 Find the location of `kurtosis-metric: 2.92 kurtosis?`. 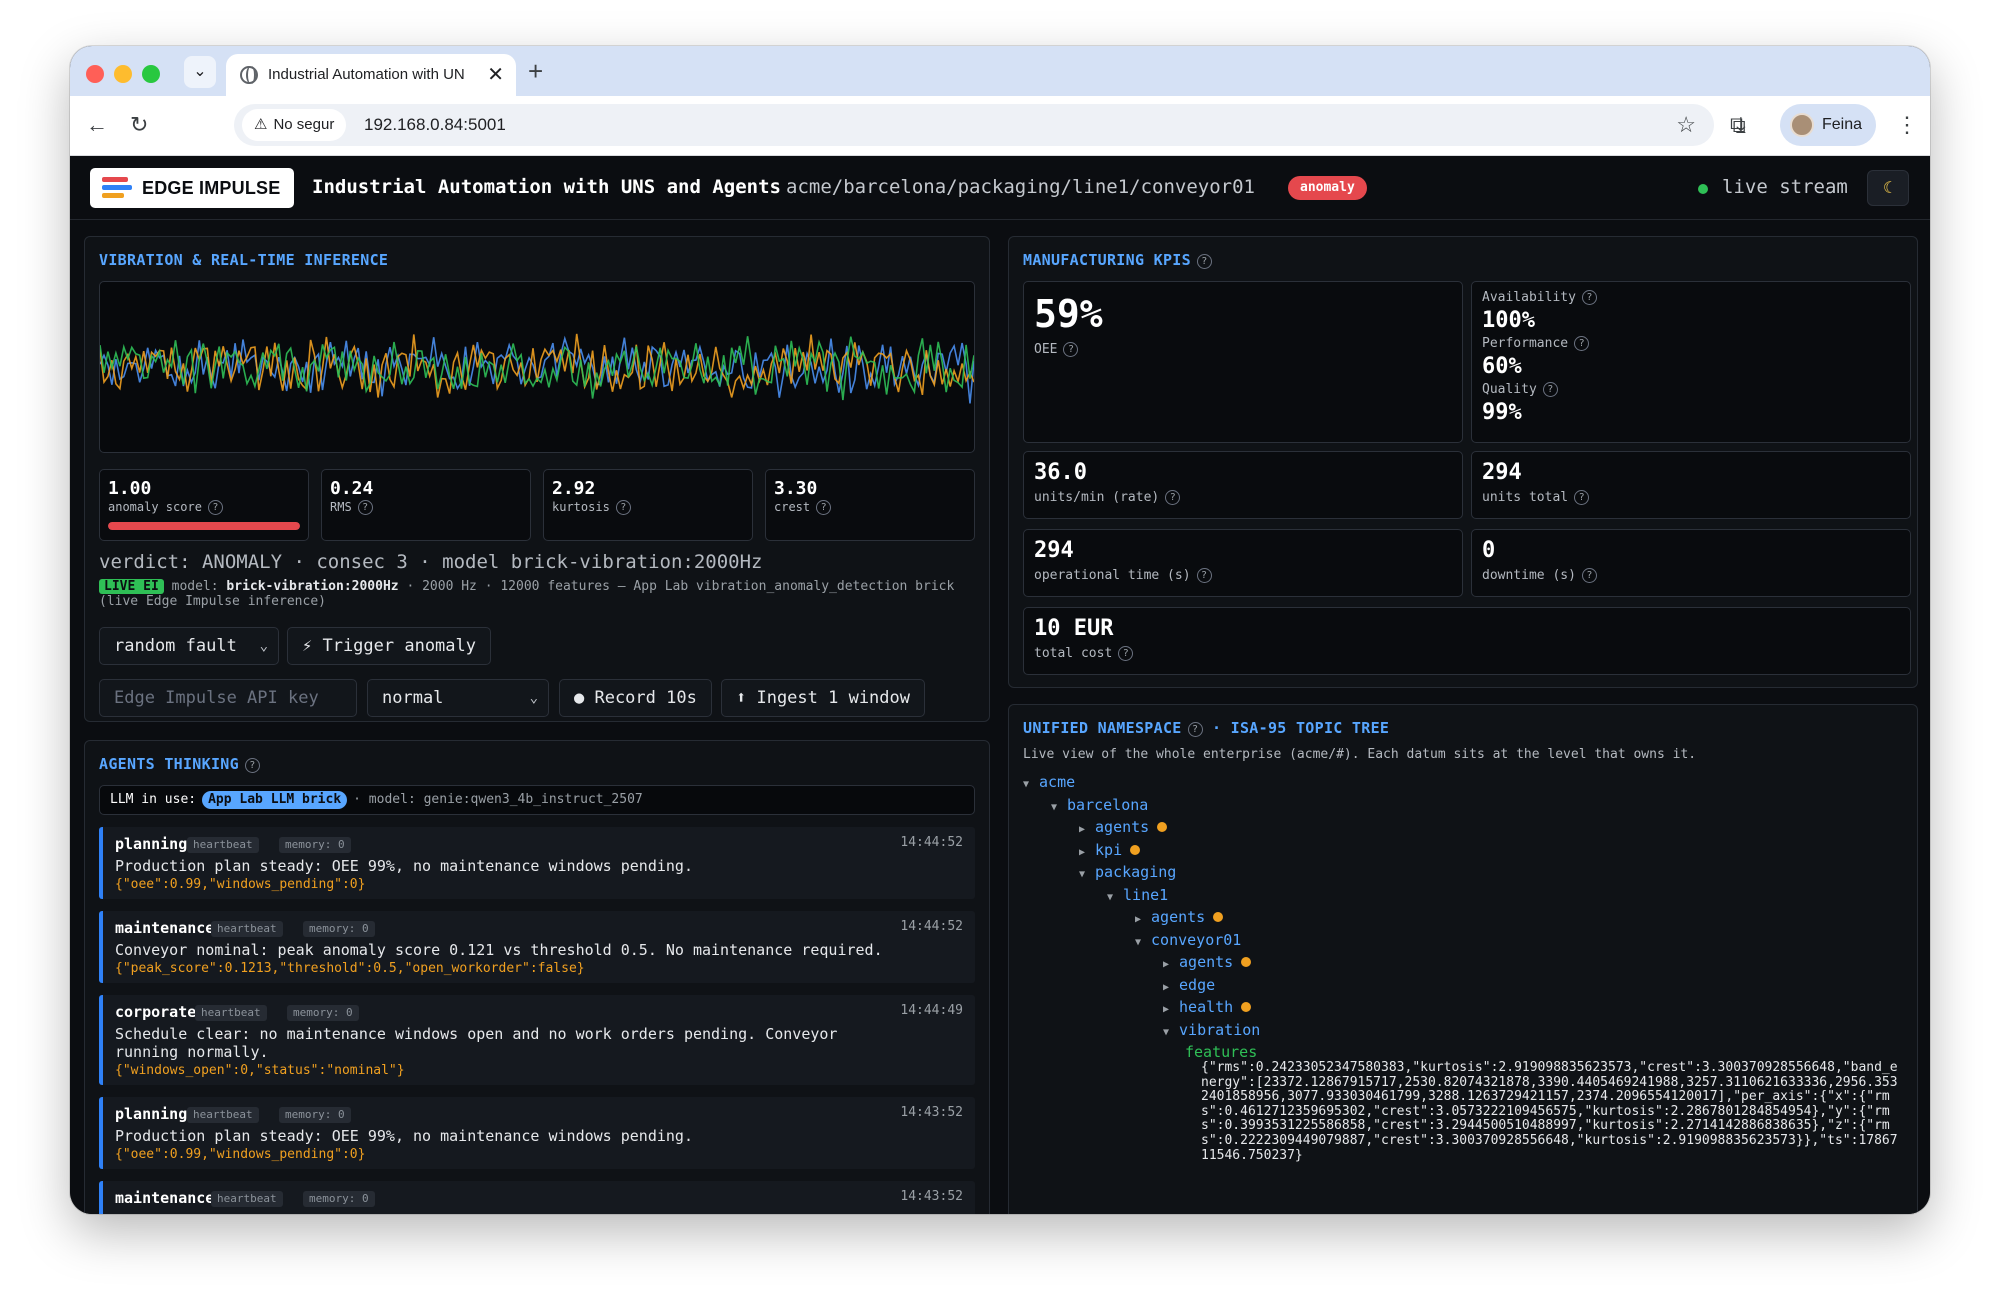

kurtosis-metric: 2.92 kurtosis? is located at coordinates (648, 505).